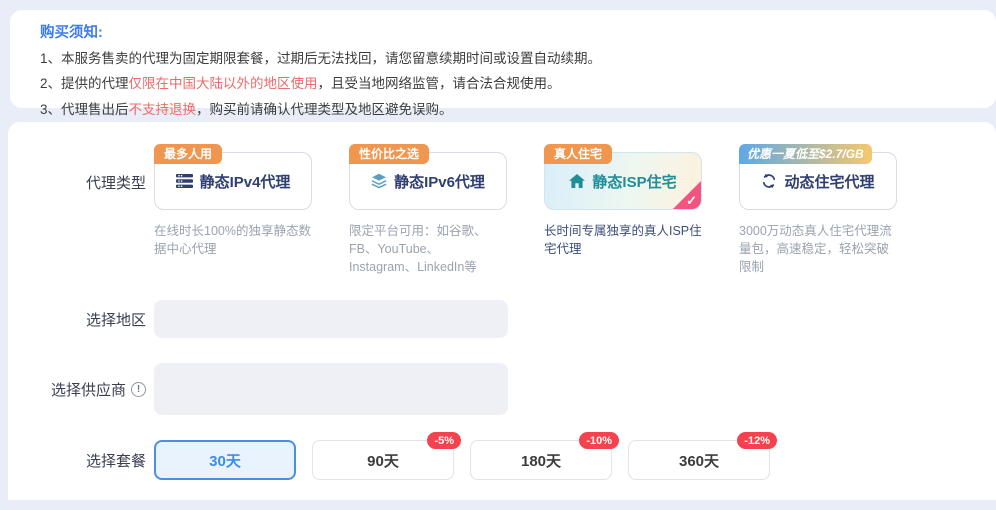 Image resolution: width=996 pixels, height=510 pixels. I want to click on package-option-label: 360天, so click(699, 461).